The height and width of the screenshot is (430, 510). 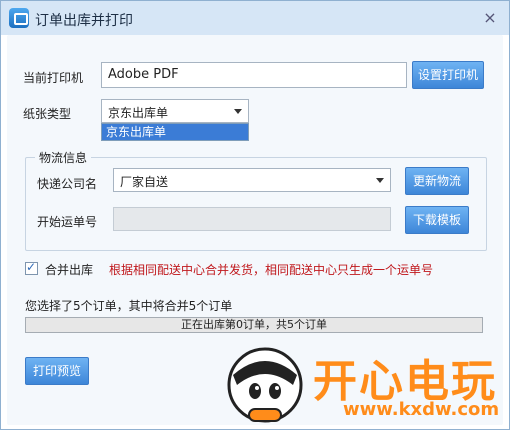 I want to click on export-progress-bar: 正在出库第0订单，共5个订单, so click(x=254, y=325).